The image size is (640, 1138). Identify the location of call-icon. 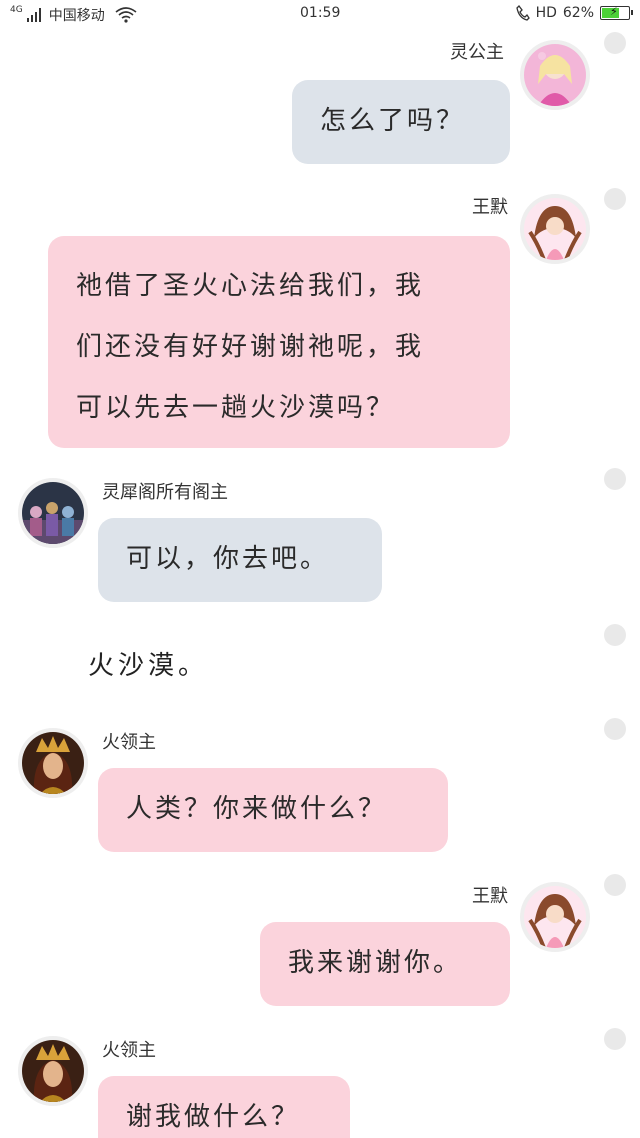
(522, 13).